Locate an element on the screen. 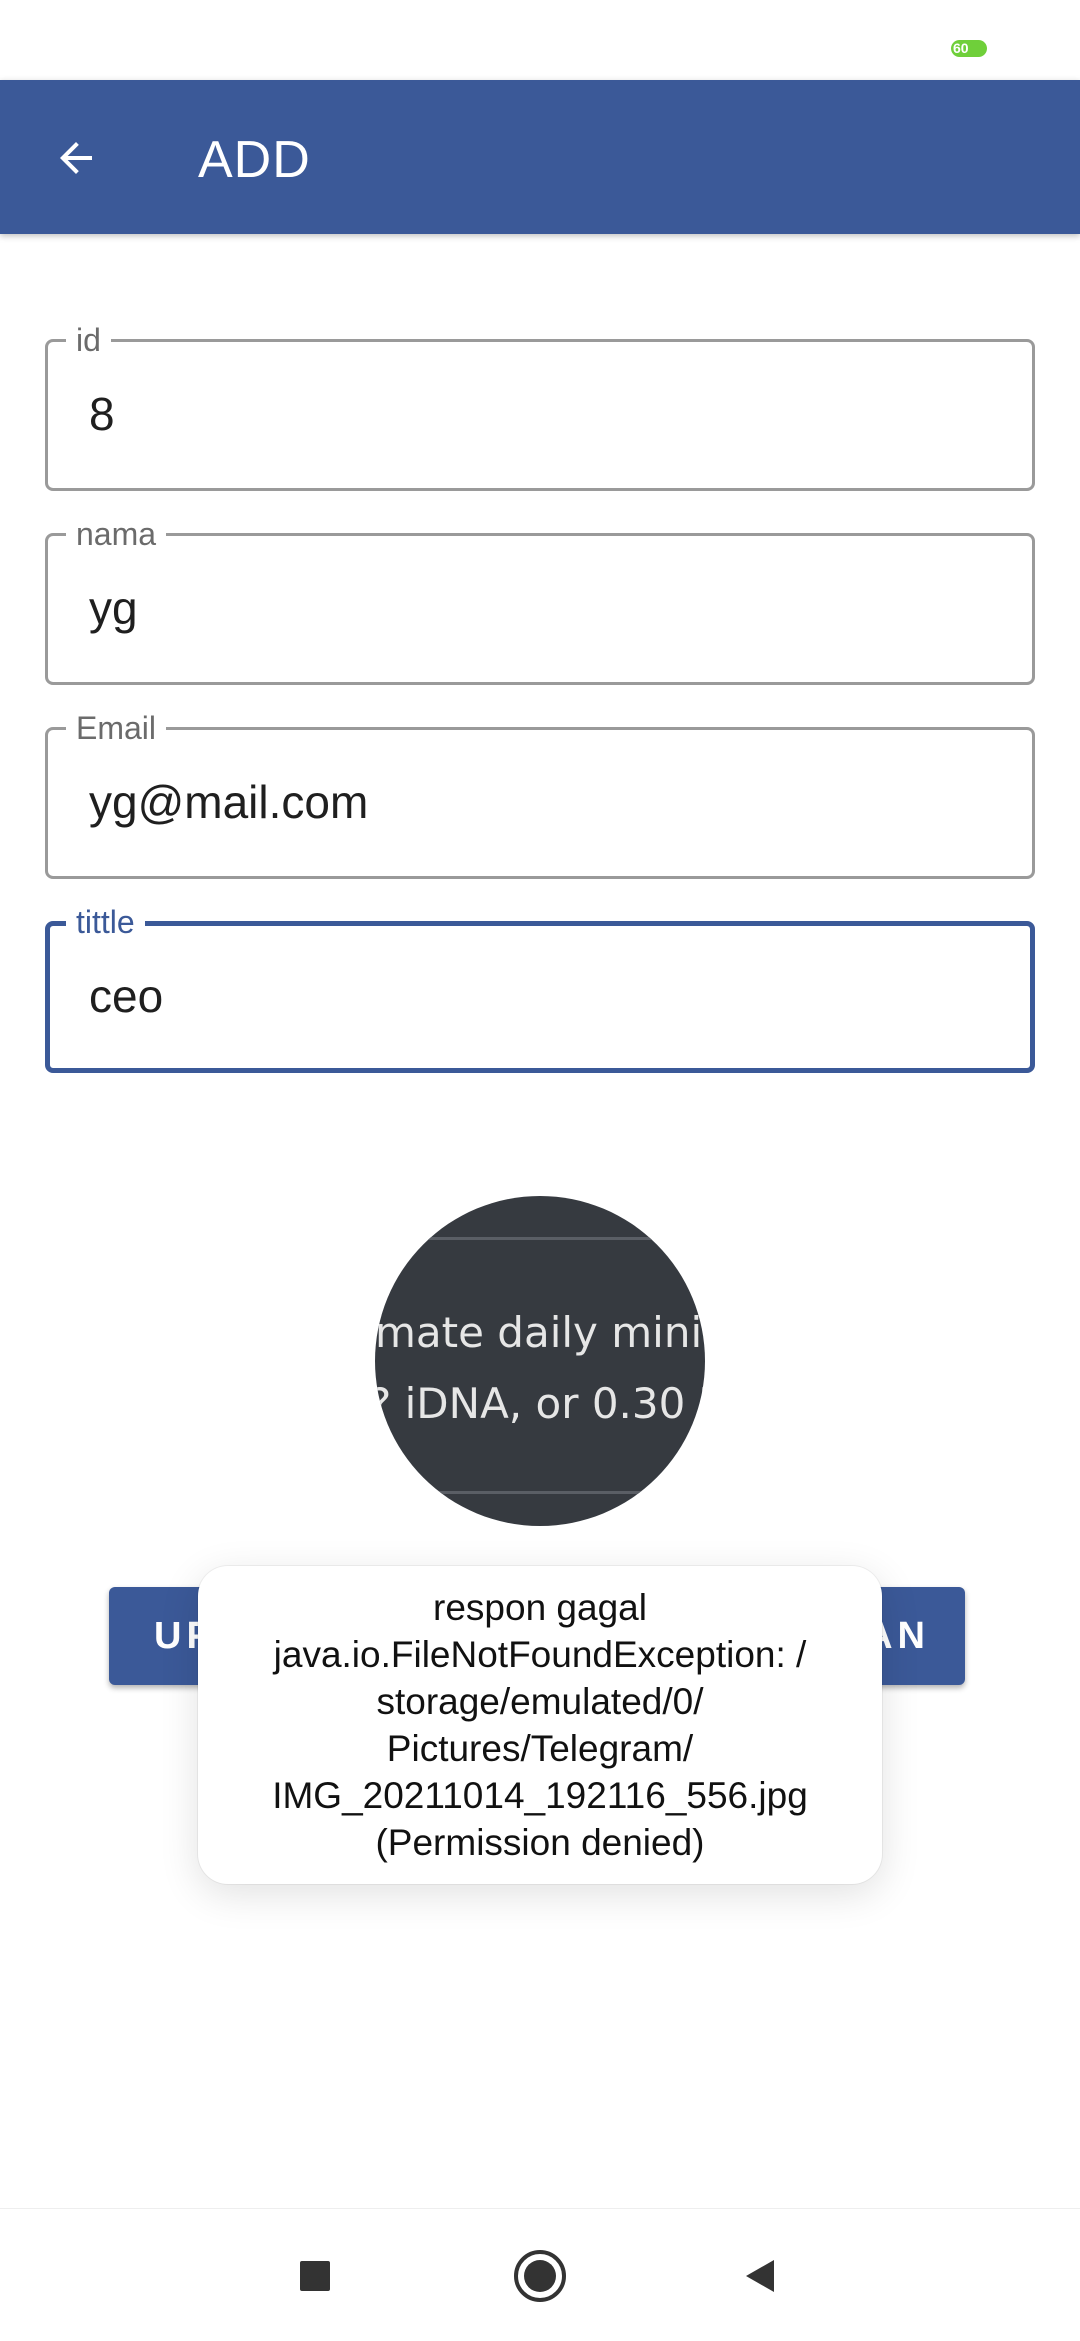  battery-icon: 60 is located at coordinates (969, 48).